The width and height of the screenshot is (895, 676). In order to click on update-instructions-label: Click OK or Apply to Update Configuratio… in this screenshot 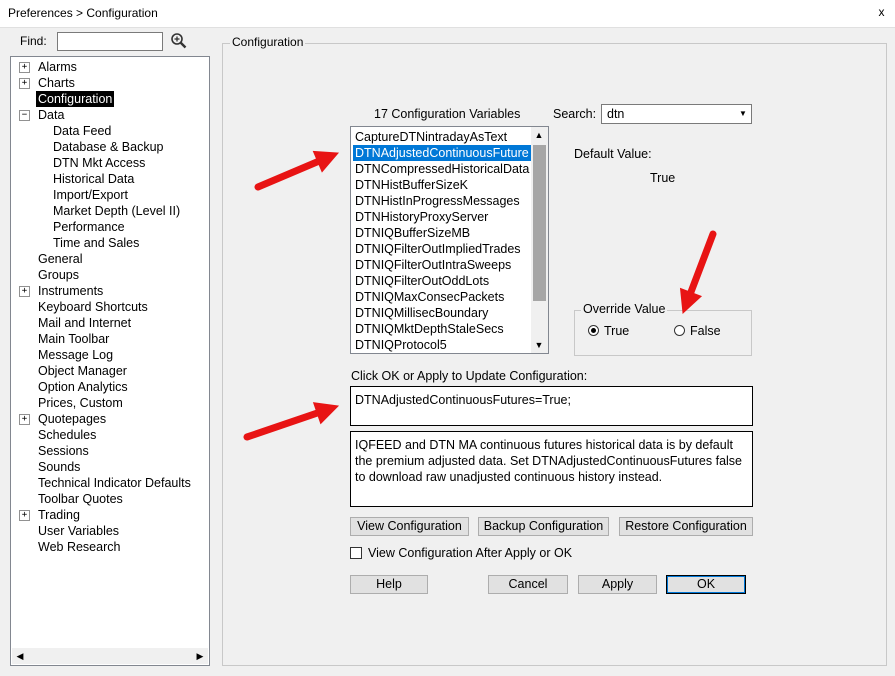, I will do `click(469, 376)`.